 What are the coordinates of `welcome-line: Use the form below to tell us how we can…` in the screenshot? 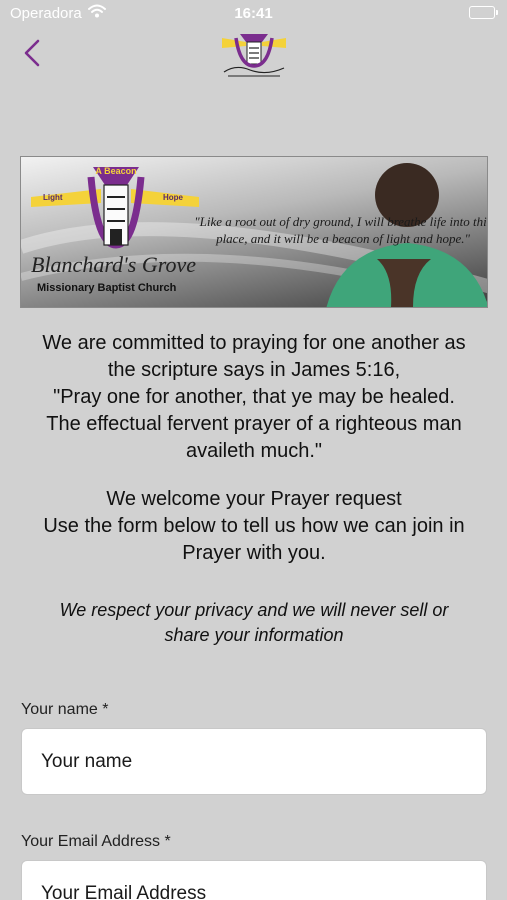 It's located at (254, 526).